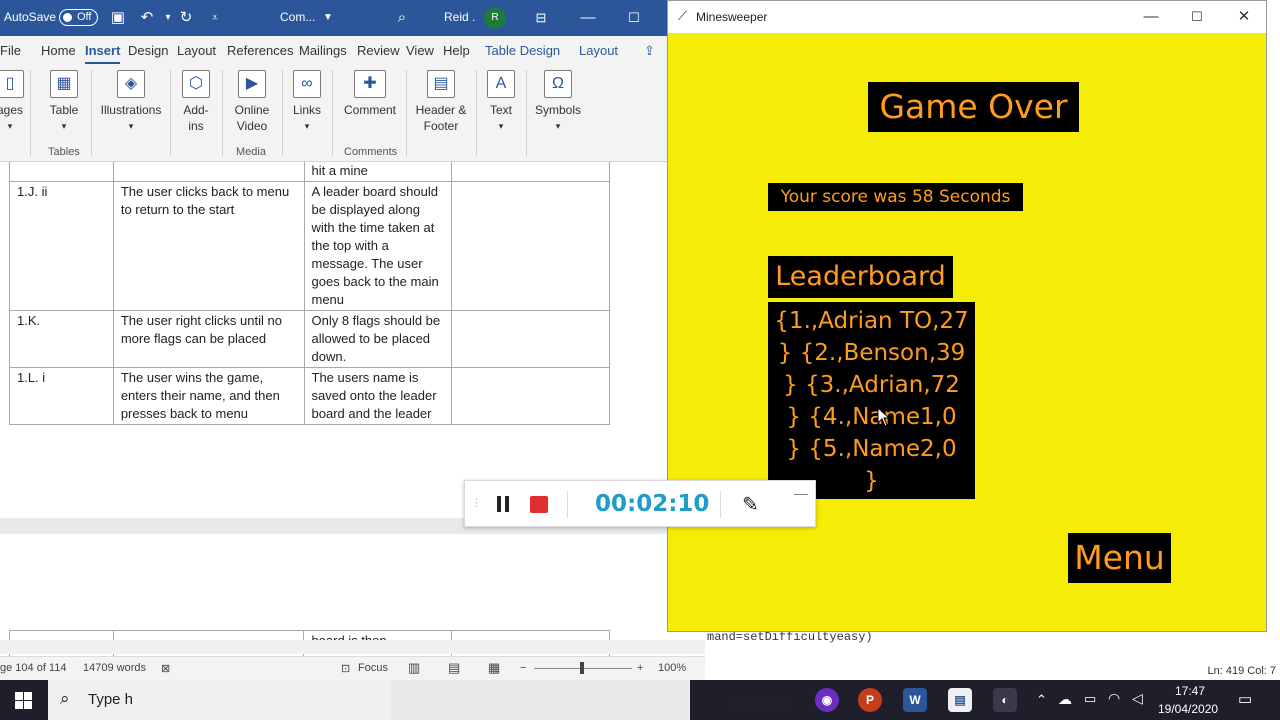  I want to click on comment-button: ✚ Comment, so click(370, 94).